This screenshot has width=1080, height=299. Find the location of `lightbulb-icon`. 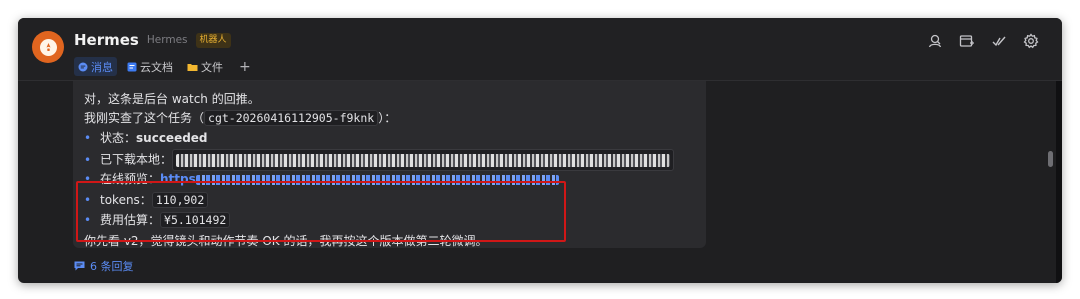

lightbulb-icon is located at coordinates (48, 47).